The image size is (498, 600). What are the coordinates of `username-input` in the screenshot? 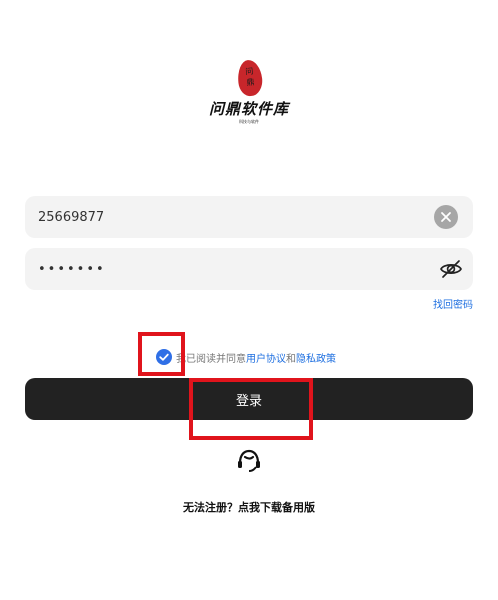 It's located at (228, 217).